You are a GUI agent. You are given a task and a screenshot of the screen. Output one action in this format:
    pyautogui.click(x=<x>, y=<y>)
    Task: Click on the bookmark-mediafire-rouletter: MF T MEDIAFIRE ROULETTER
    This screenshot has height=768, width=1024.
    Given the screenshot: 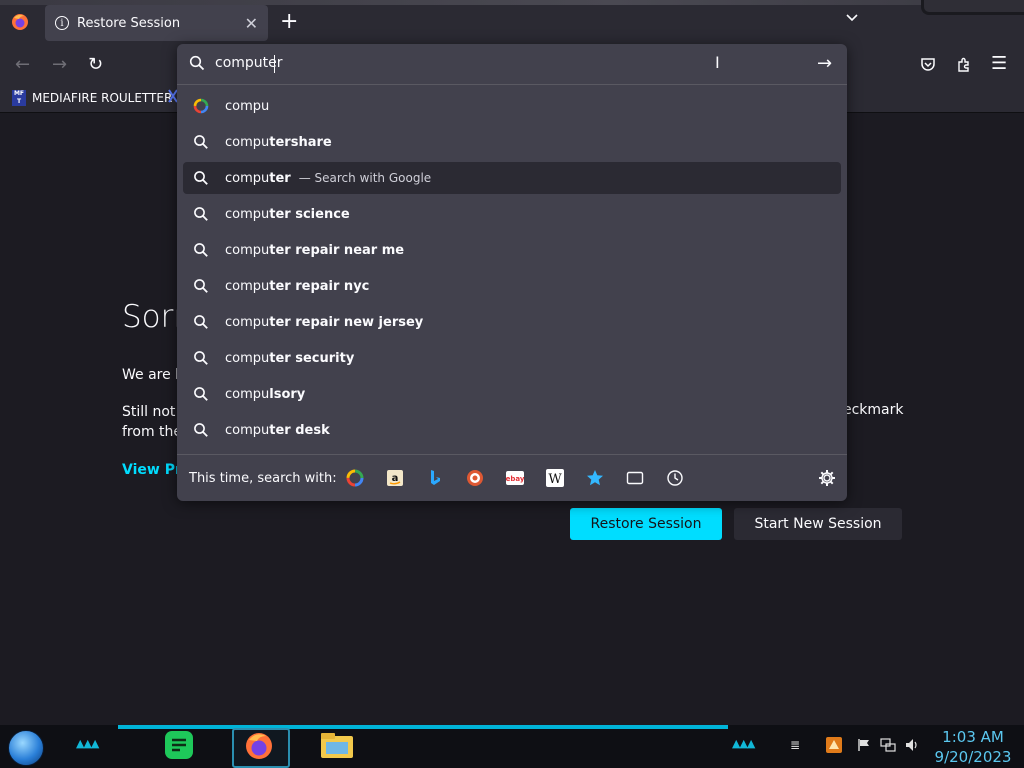 What is the action you would take?
    pyautogui.click(x=92, y=98)
    